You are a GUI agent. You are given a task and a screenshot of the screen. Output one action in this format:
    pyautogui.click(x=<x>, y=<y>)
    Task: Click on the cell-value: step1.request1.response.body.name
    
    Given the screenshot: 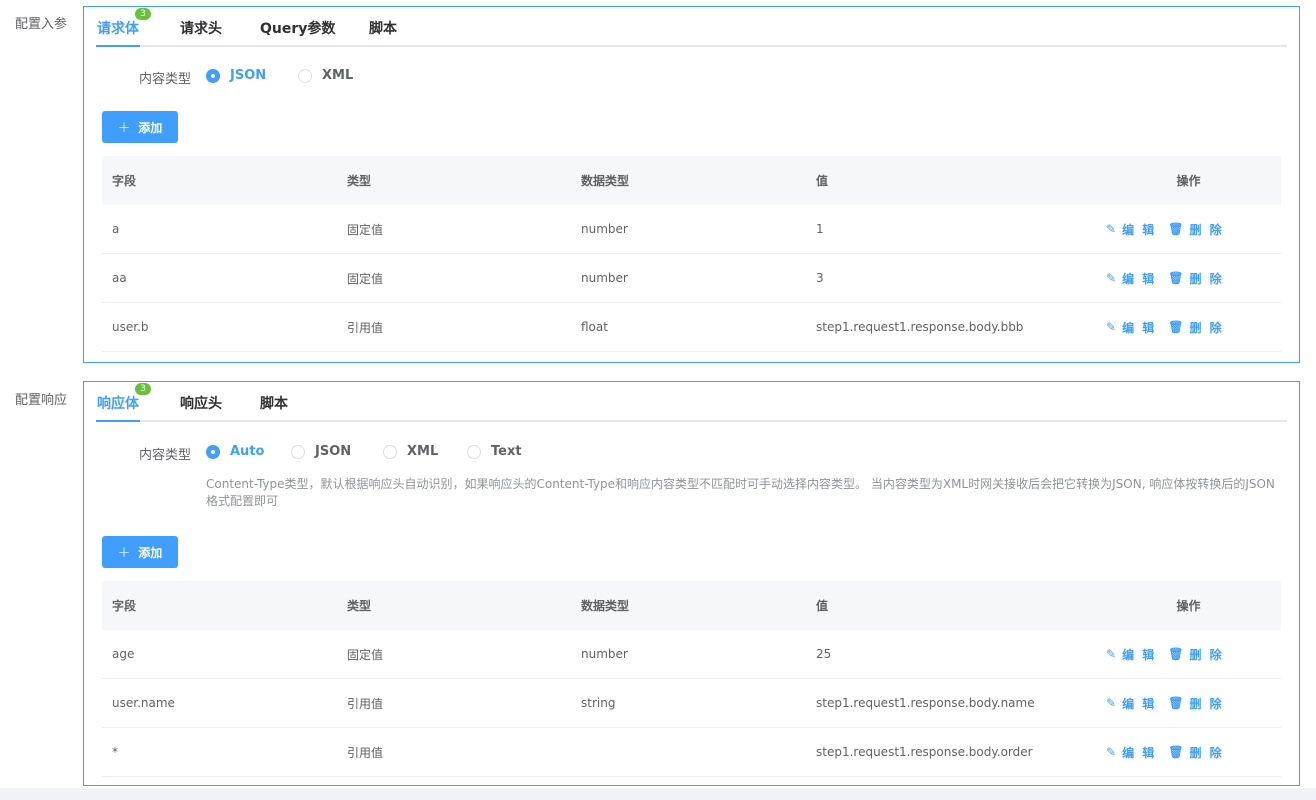 What is the action you would take?
    pyautogui.click(x=925, y=703)
    